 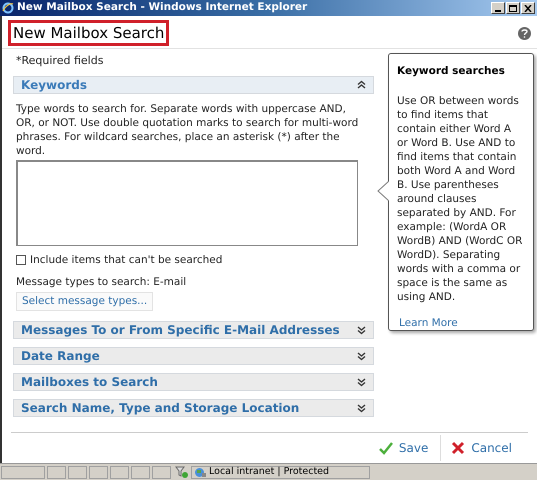 What do you see at coordinates (193, 330) in the screenshot?
I see `section-header: Messages To or From Specific E-Mail Addresses` at bounding box center [193, 330].